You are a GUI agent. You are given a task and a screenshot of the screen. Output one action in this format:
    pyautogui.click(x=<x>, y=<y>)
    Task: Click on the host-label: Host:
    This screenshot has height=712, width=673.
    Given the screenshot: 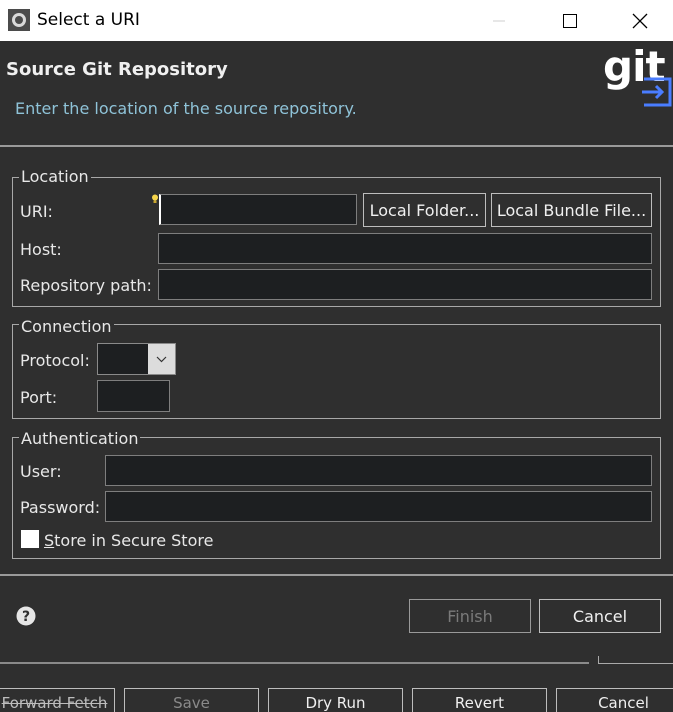 What is the action you would take?
    pyautogui.click(x=41, y=249)
    